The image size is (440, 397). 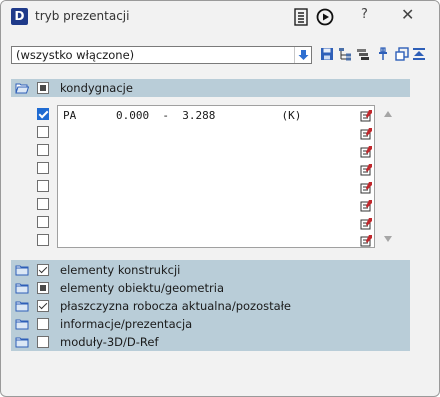 I want to click on tree-structure-icon, so click(x=345, y=54).